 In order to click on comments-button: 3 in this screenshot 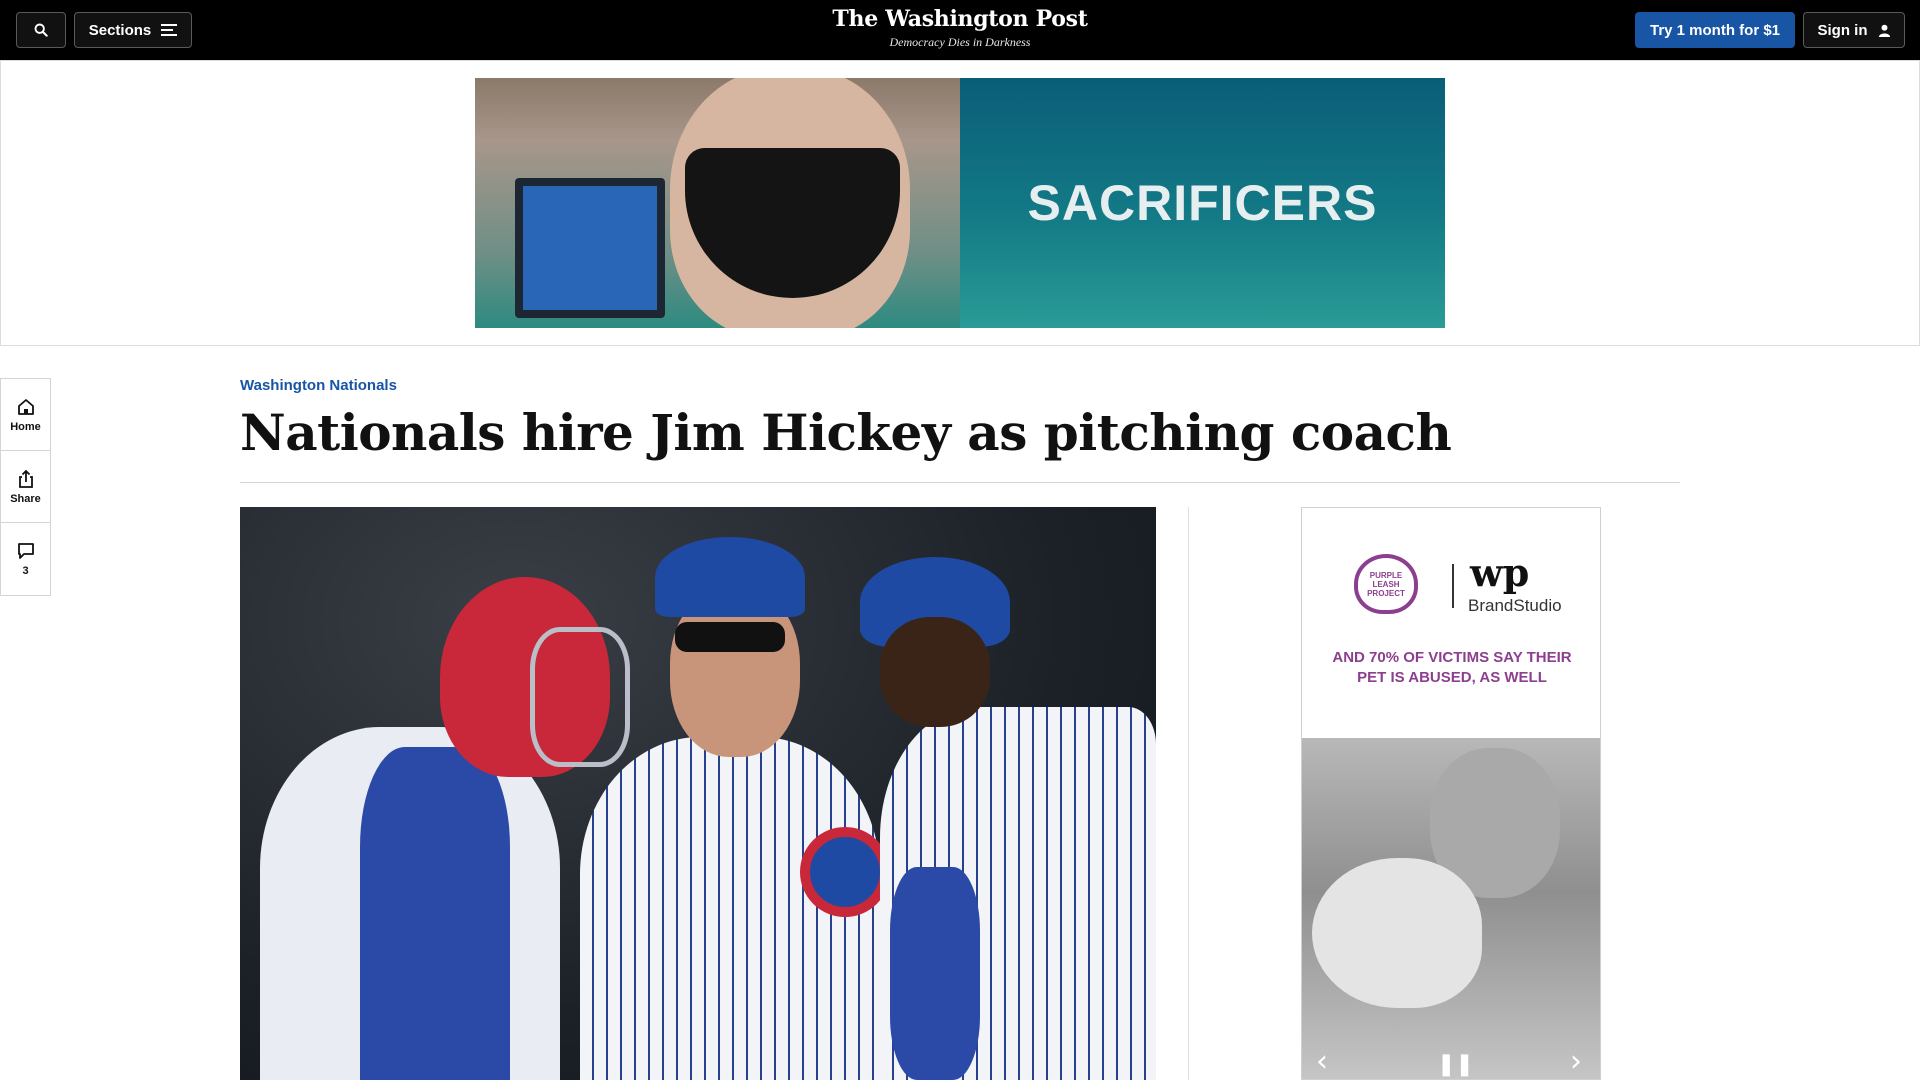, I will do `click(25, 559)`.